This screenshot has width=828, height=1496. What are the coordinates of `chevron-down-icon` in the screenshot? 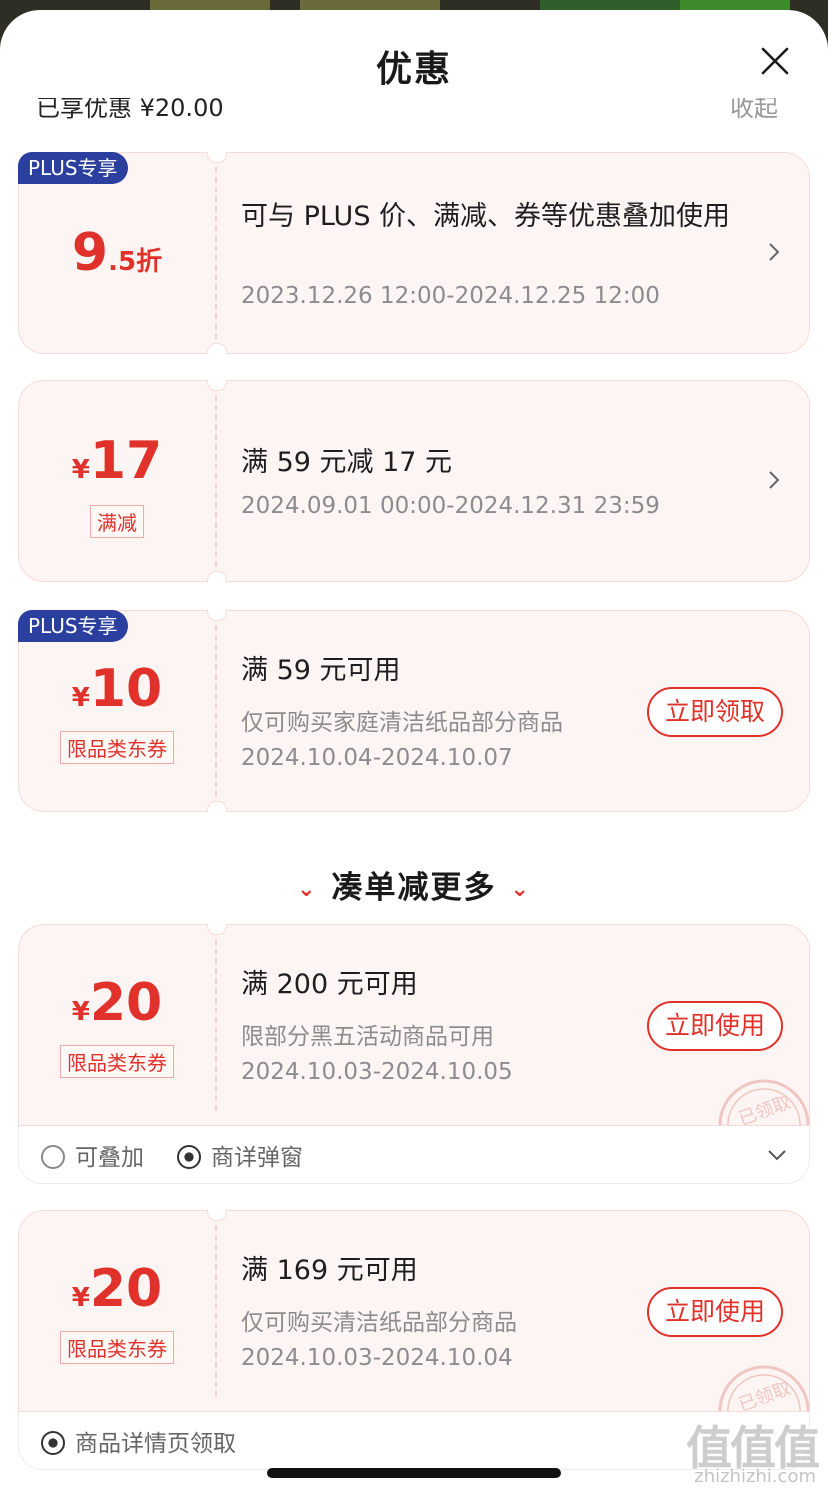 It's located at (777, 1155).